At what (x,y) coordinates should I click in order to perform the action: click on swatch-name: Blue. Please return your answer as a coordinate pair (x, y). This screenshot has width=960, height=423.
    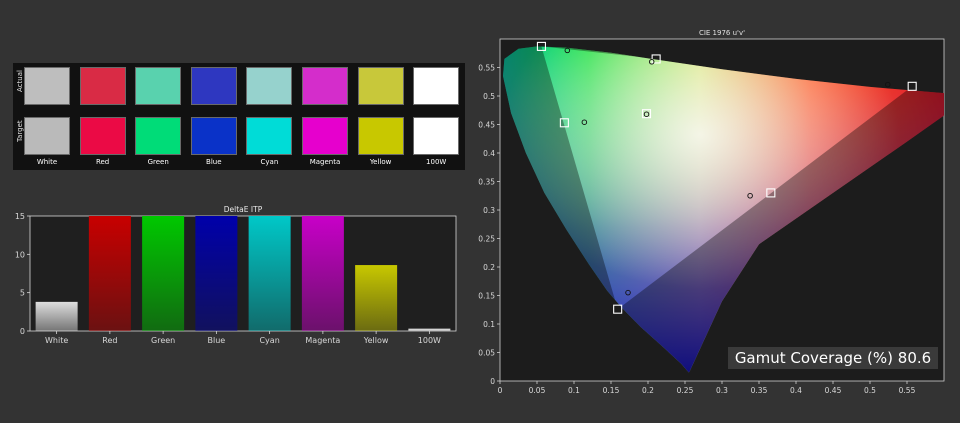
    Looking at the image, I should click on (214, 162).